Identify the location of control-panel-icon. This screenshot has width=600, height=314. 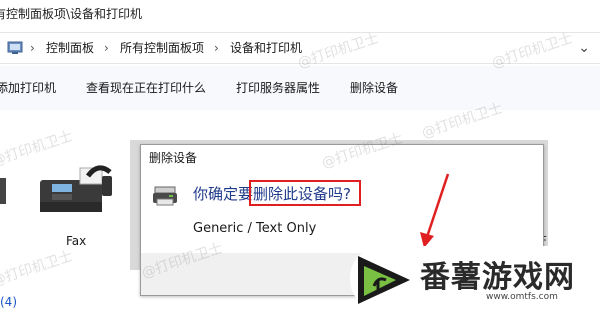
(15, 47).